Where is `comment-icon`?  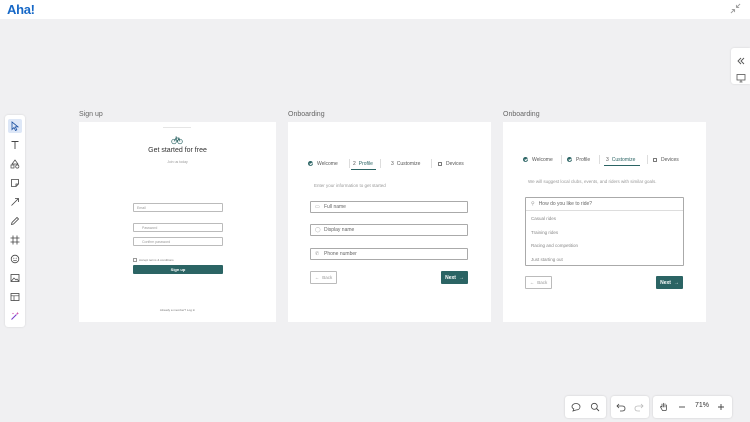 comment-icon is located at coordinates (576, 407).